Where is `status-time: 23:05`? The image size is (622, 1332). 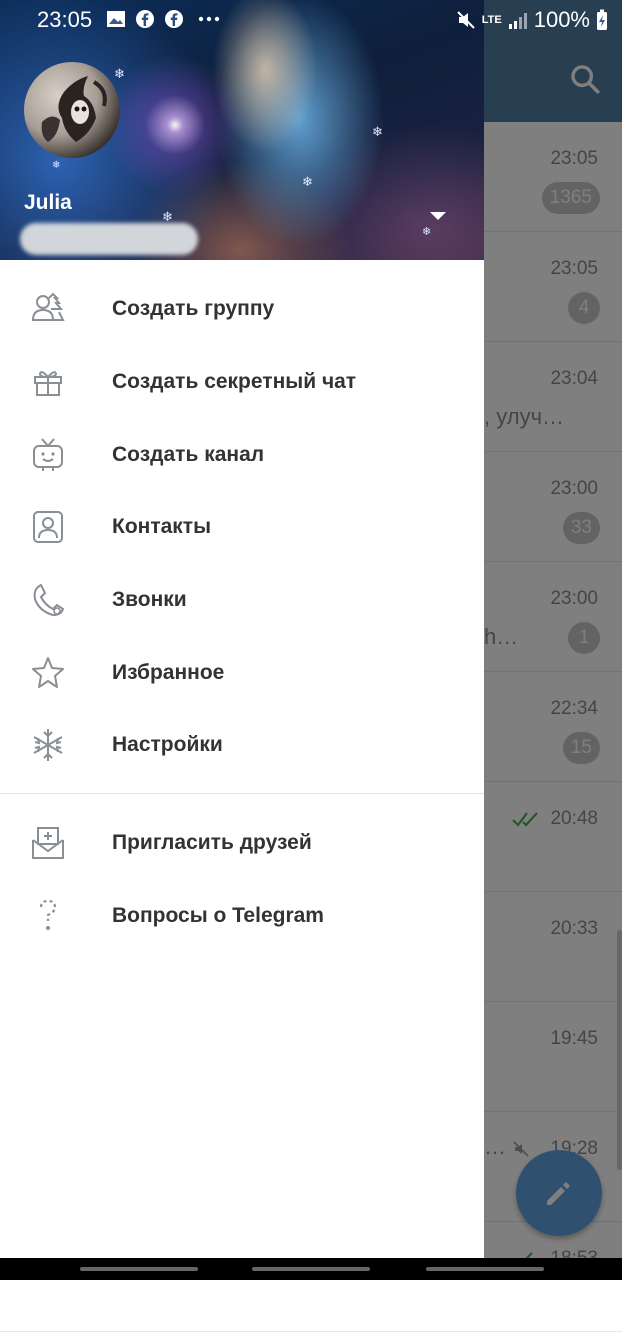 status-time: 23:05 is located at coordinates (65, 19).